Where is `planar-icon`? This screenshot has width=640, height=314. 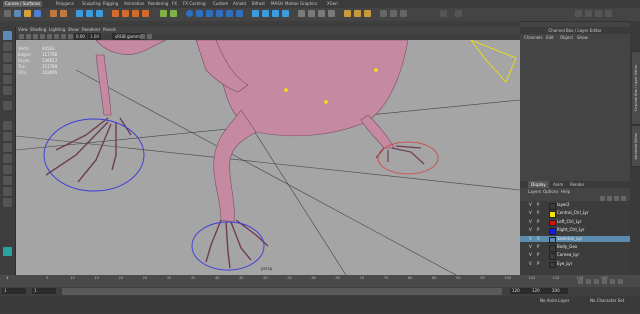 planar-icon is located at coordinates (331, 13).